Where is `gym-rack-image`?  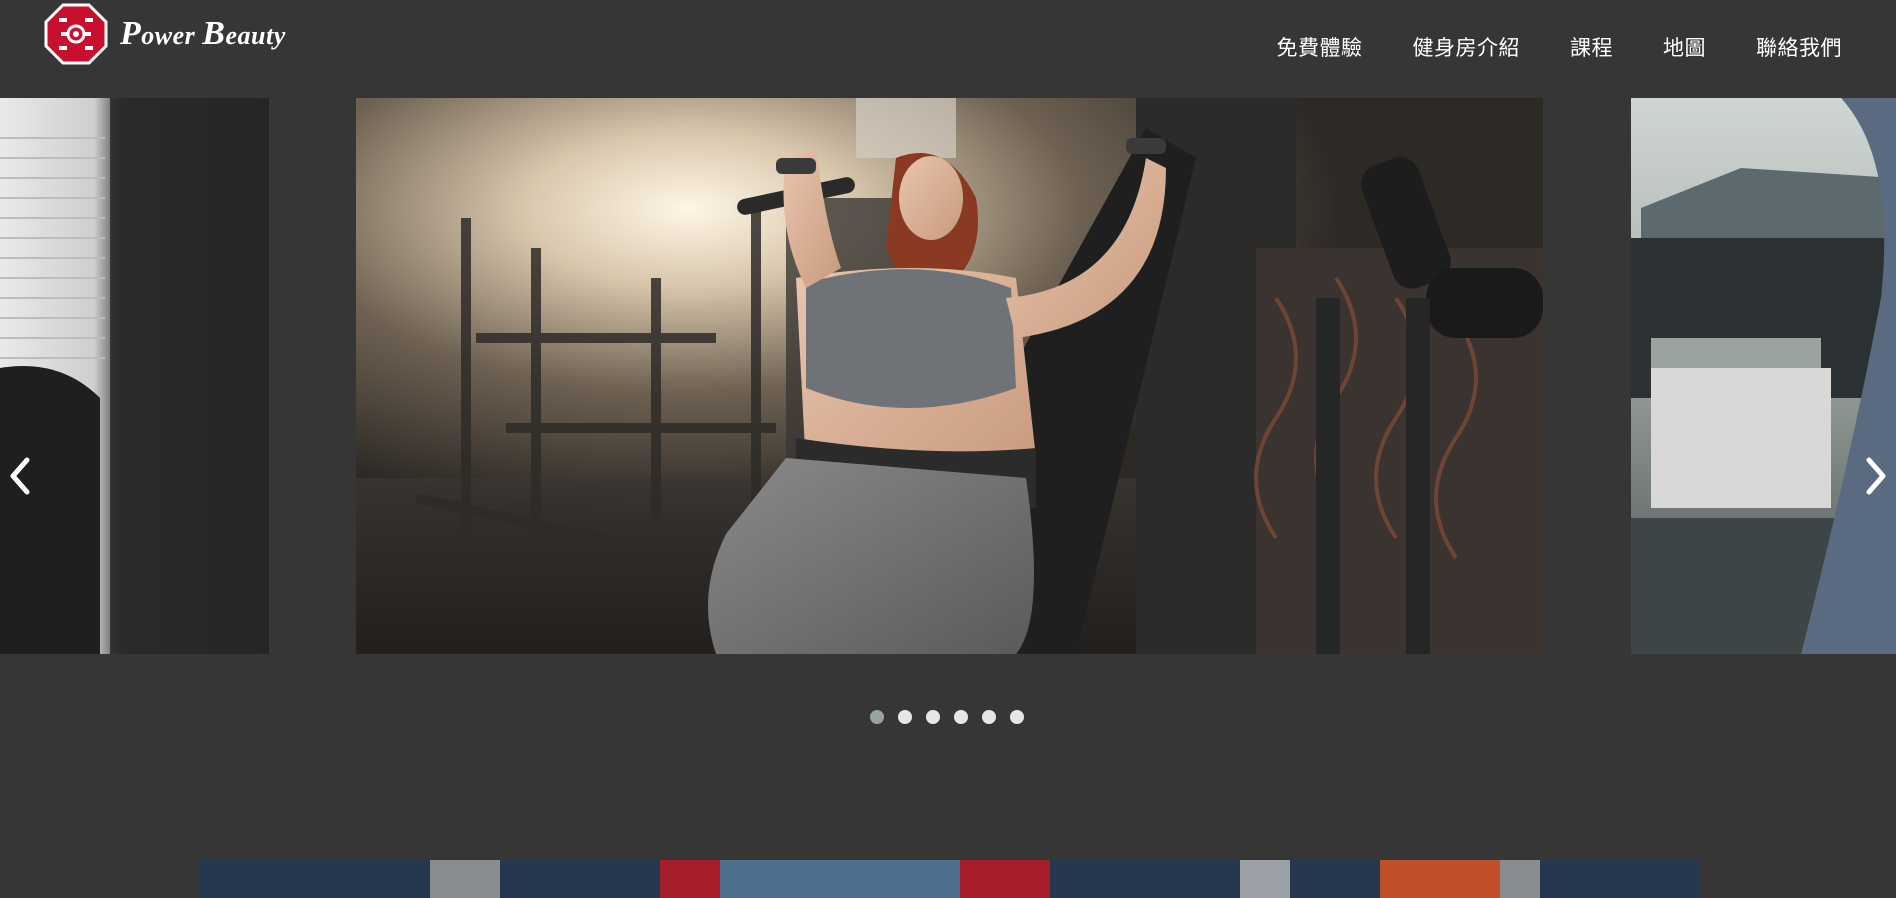
gym-rack-image is located at coordinates (949, 879).